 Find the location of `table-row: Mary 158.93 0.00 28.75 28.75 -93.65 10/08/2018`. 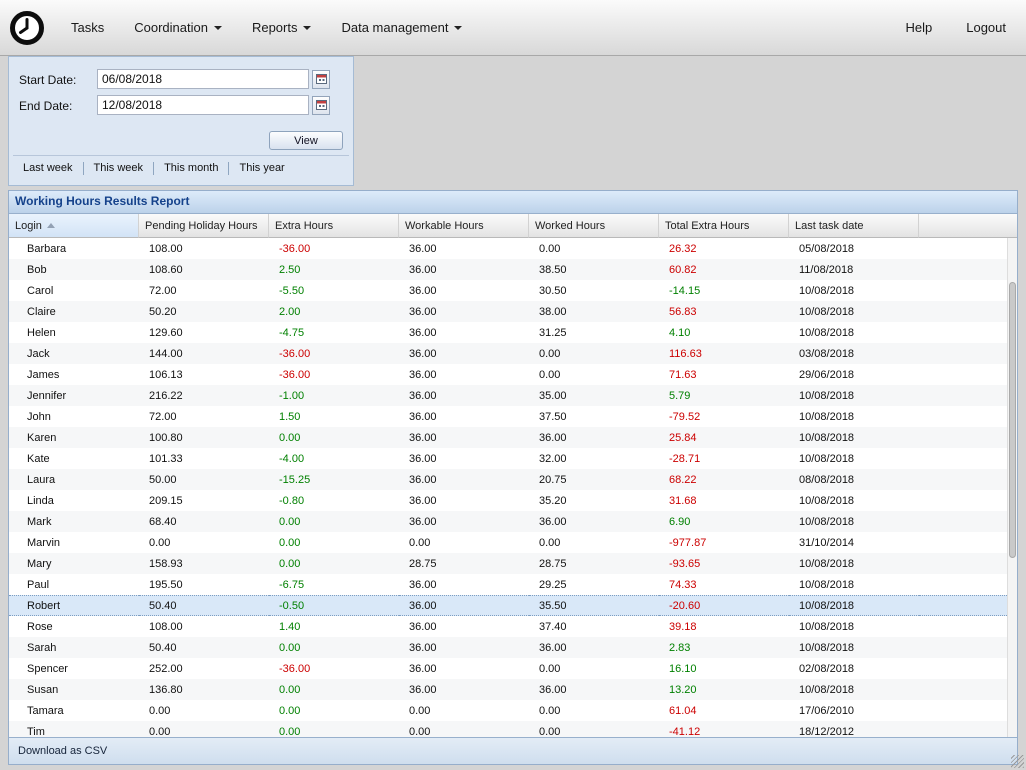

table-row: Mary 158.93 0.00 28.75 28.75 -93.65 10/08/2018 is located at coordinates (513, 563).